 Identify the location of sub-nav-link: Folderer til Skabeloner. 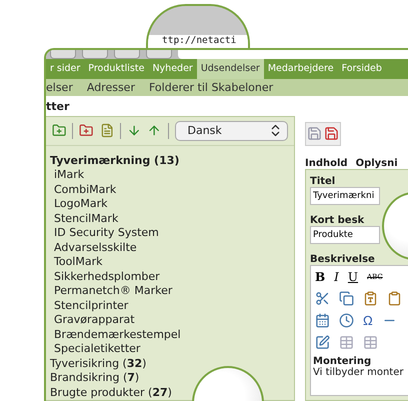
(211, 87).